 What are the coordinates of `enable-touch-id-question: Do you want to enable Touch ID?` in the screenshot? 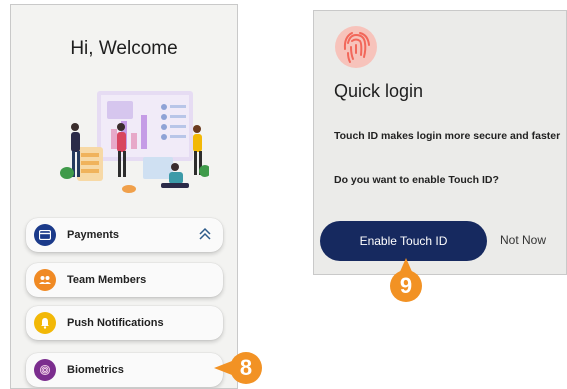 It's located at (416, 180).